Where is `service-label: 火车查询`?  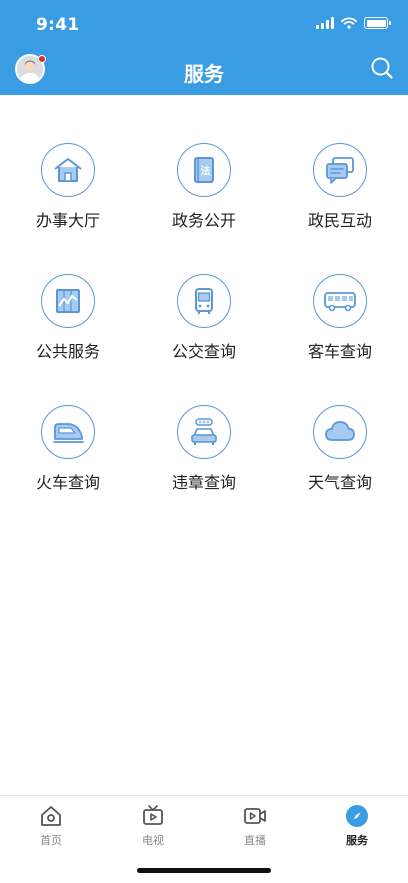
service-label: 火车查询 is located at coordinates (67, 482).